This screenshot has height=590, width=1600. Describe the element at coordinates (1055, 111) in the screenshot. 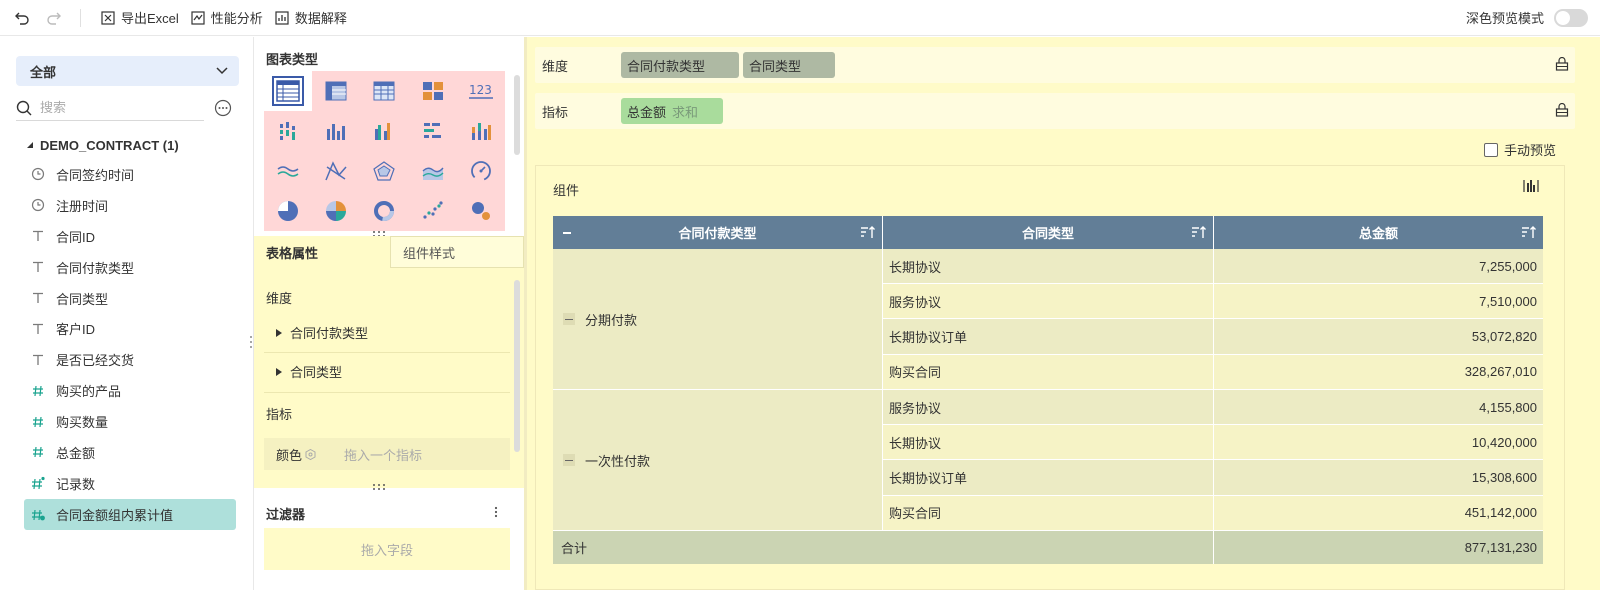

I see `measure-shelf: 指标 总金额 求和` at that location.